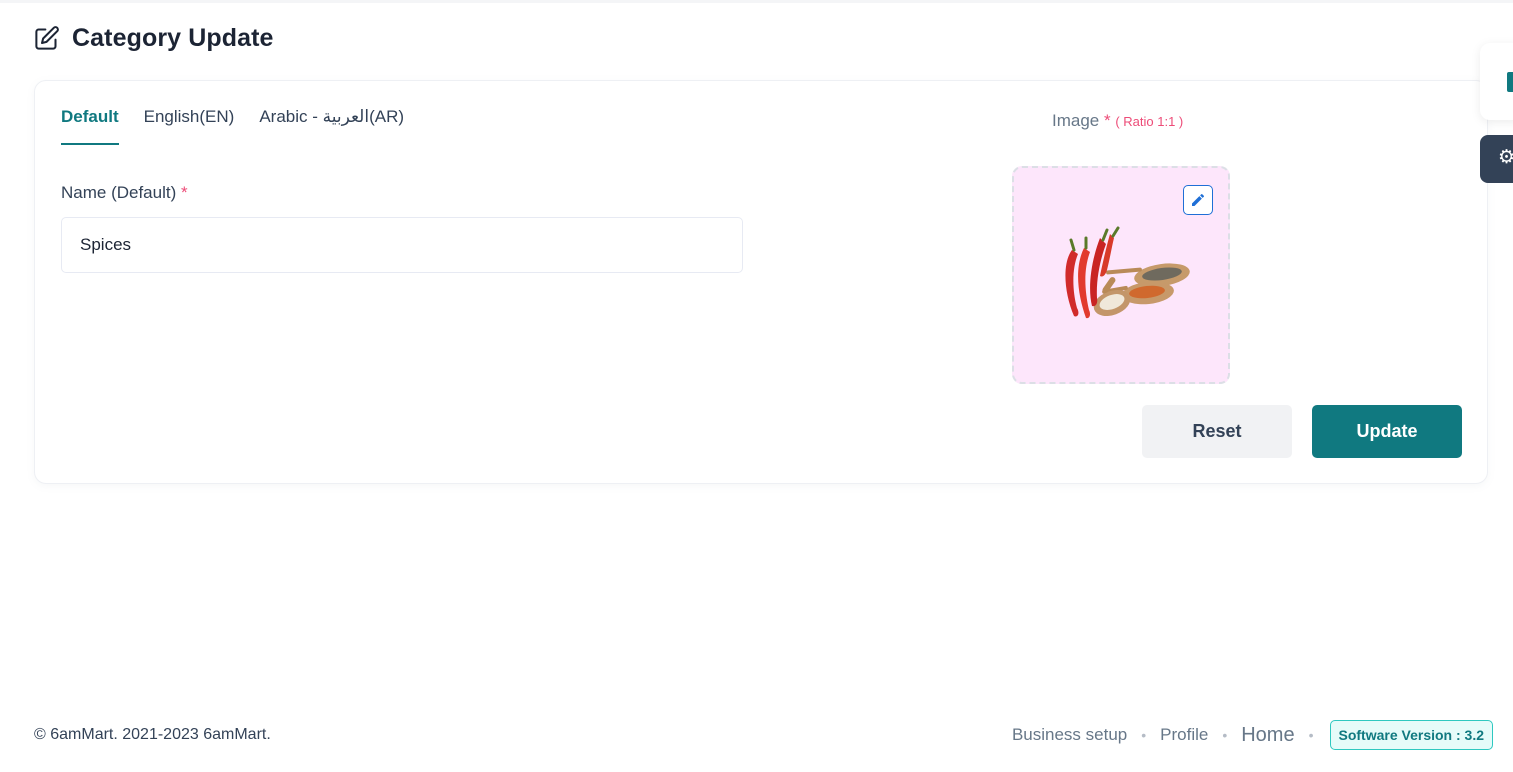  I want to click on page-header: Category Update, so click(153, 38).